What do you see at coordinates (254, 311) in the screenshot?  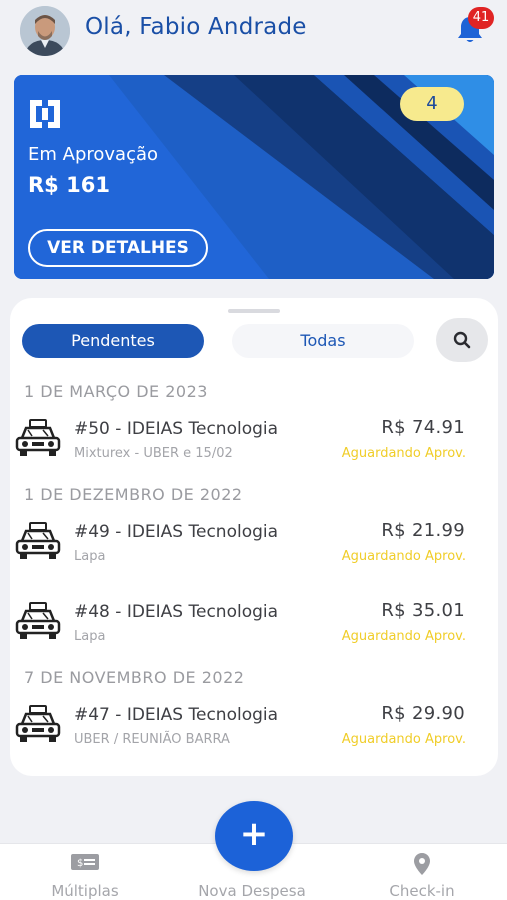 I see `drag-handle` at bounding box center [254, 311].